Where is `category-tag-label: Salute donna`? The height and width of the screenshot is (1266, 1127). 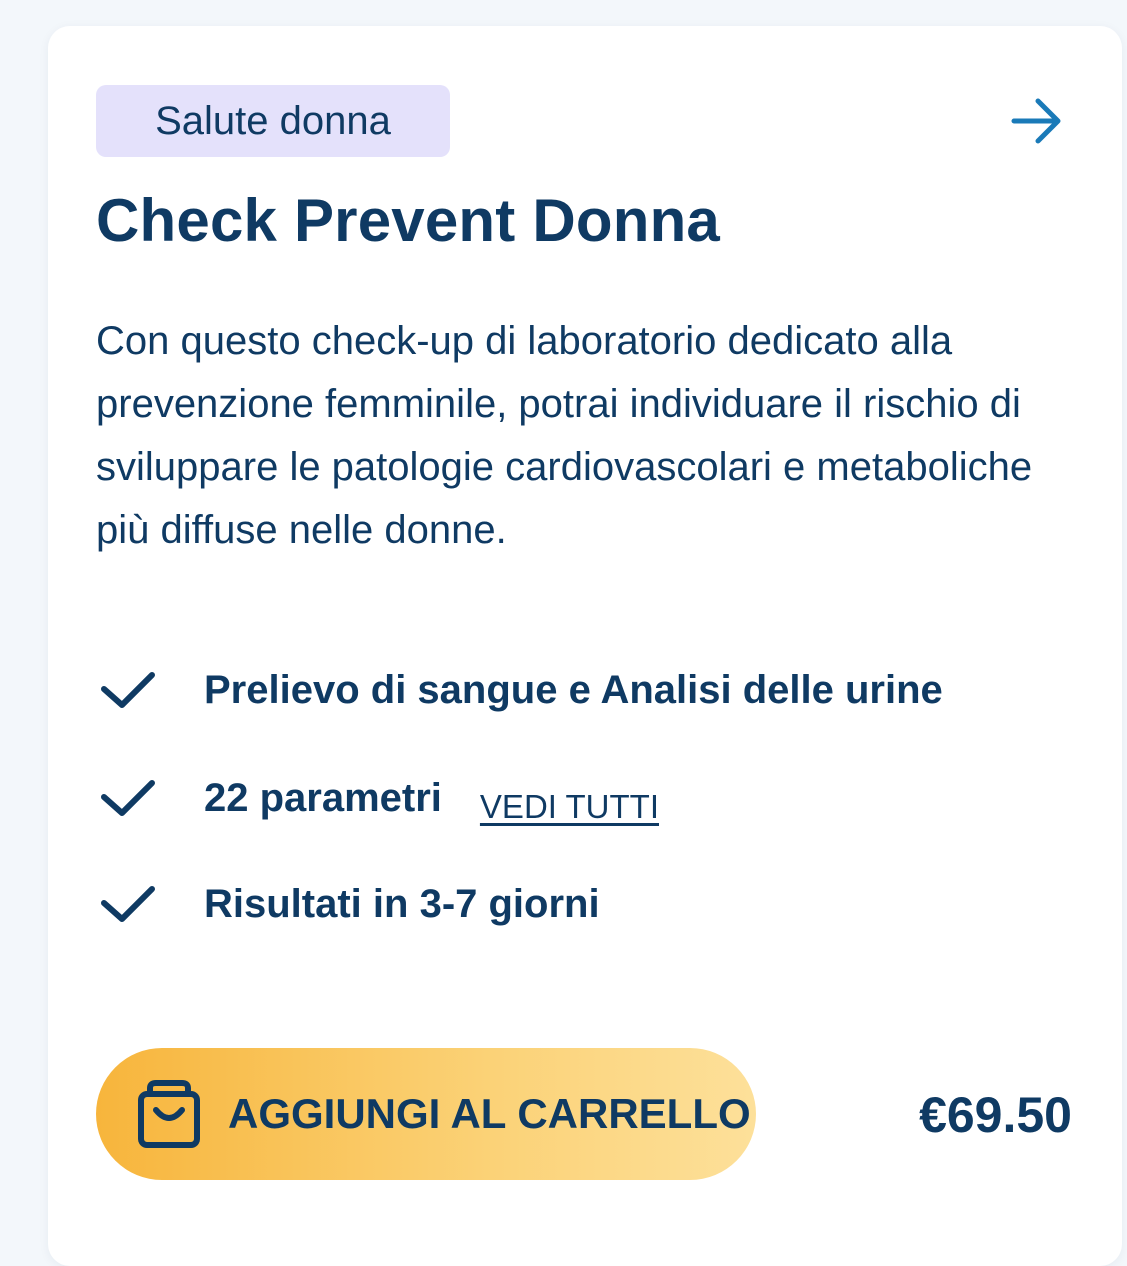
category-tag-label: Salute donna is located at coordinates (273, 120).